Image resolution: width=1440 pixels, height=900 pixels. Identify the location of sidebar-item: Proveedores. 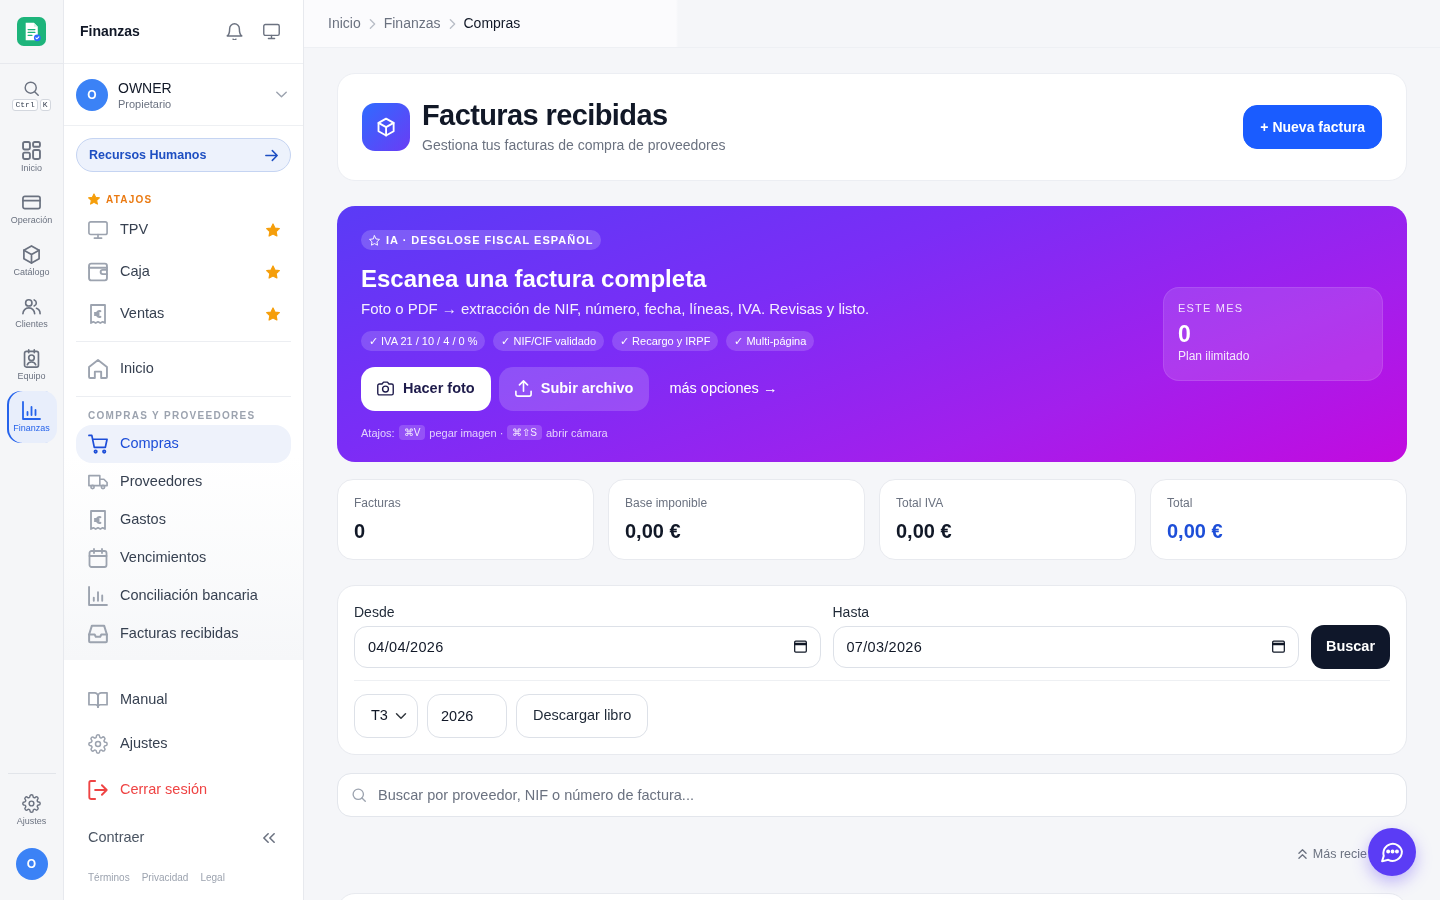
(183, 482).